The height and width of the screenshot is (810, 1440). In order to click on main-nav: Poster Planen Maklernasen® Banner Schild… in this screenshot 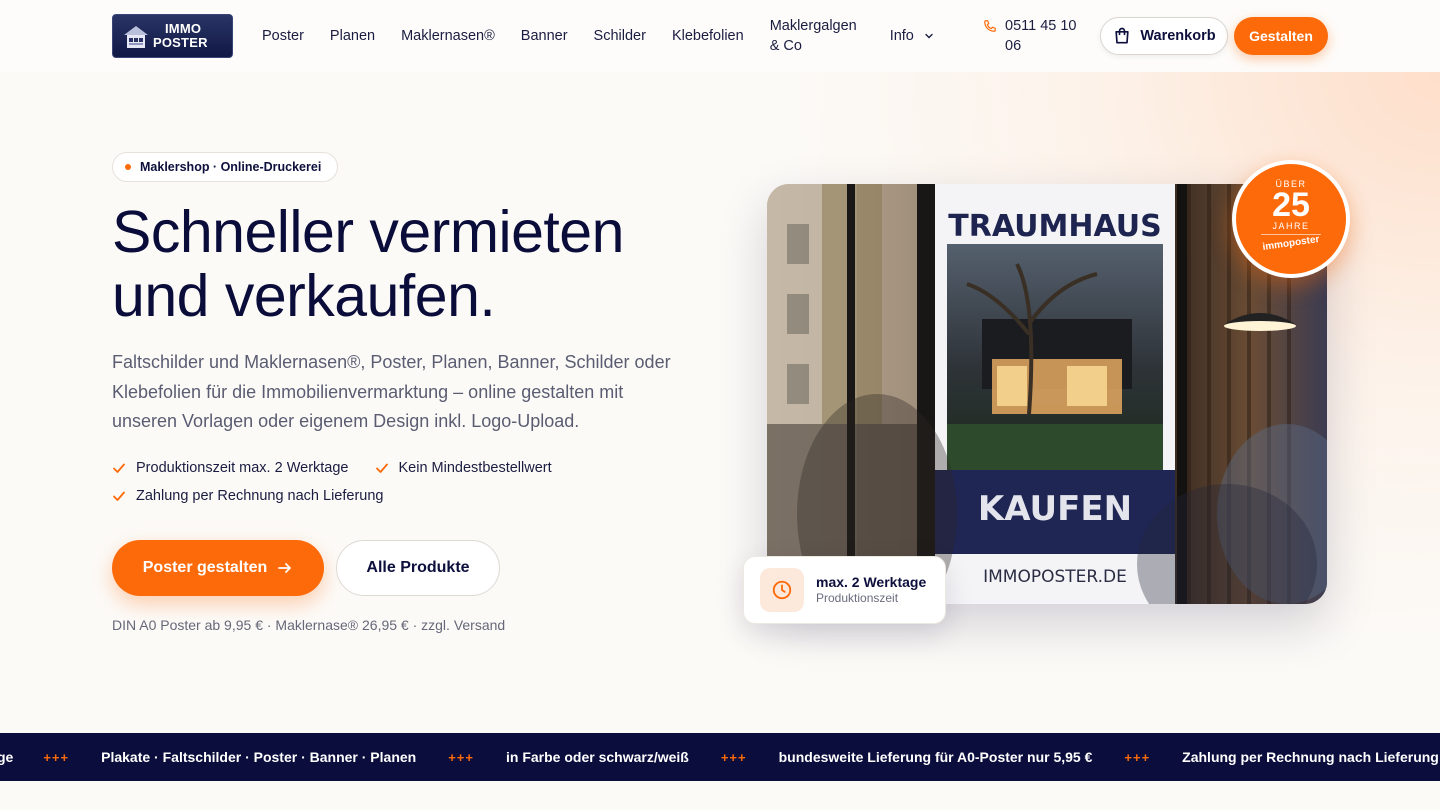, I will do `click(611, 36)`.